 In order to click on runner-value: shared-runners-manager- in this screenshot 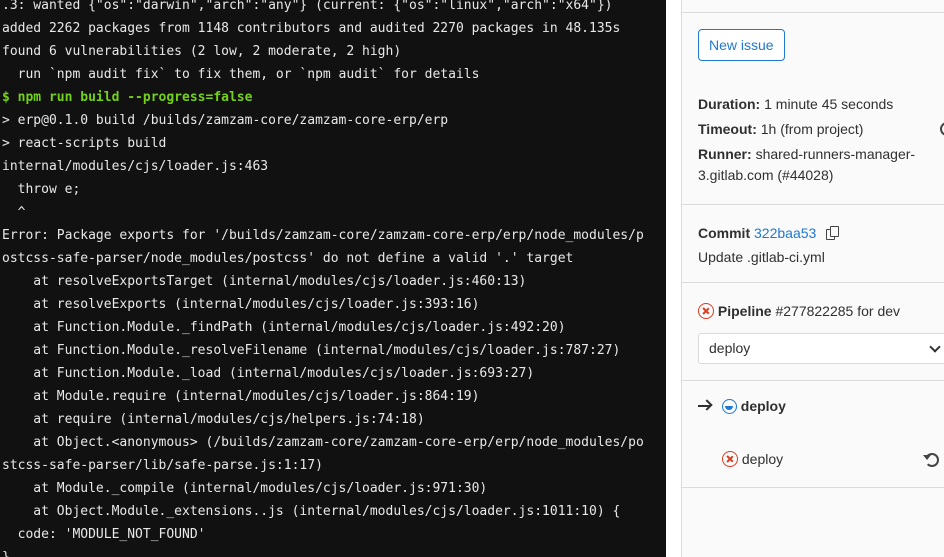, I will do `click(835, 154)`.